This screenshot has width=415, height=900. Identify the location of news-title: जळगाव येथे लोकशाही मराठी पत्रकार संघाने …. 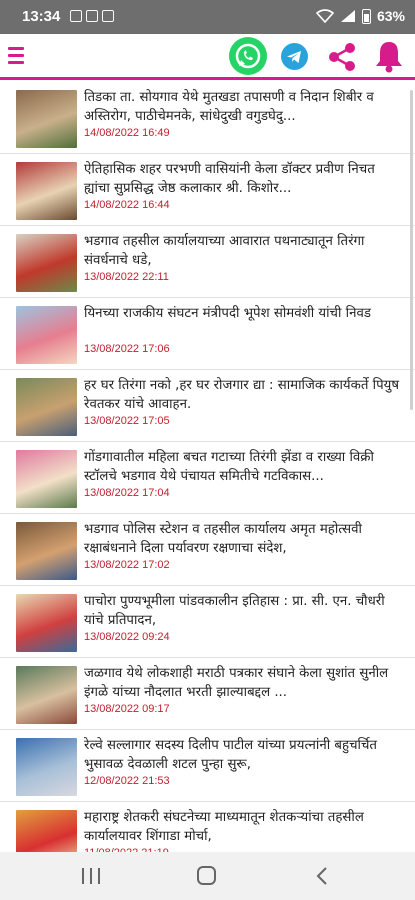
(236, 683).